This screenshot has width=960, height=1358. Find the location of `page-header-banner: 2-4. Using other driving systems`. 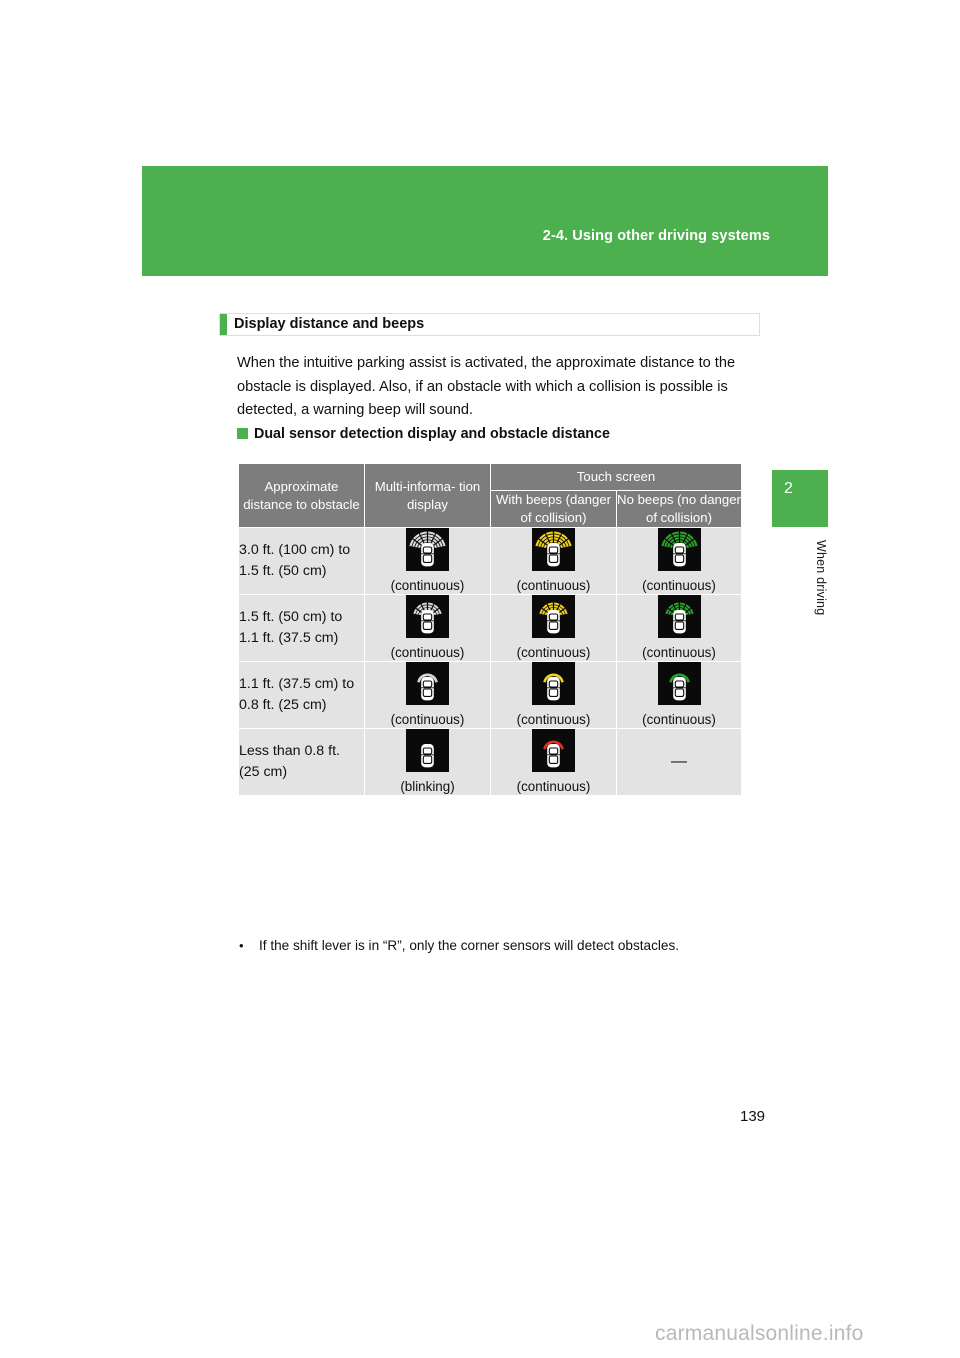

page-header-banner: 2-4. Using other driving systems is located at coordinates (485, 221).